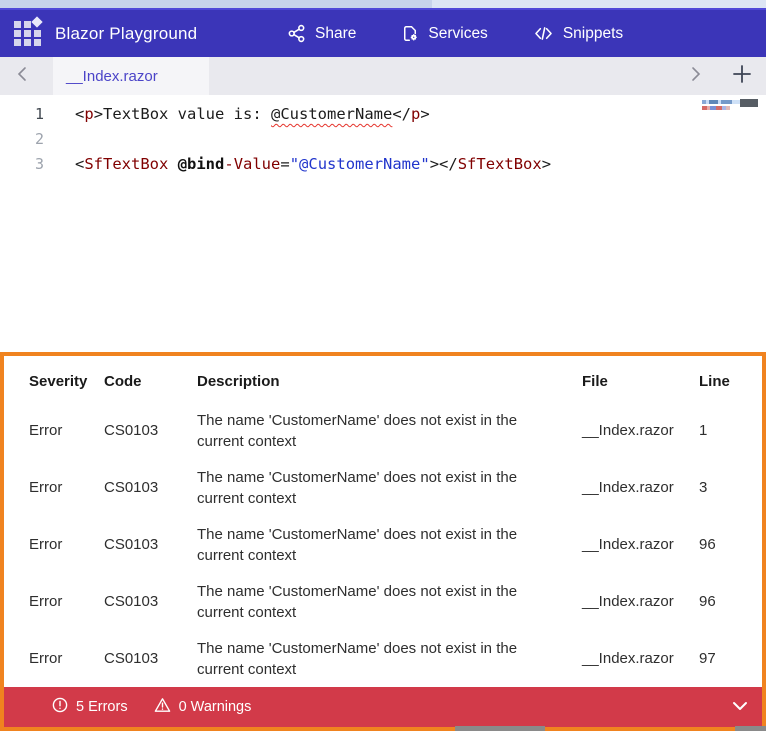  Describe the element at coordinates (383, 76) in the screenshot. I see `tab-bar: __Index.razor` at that location.